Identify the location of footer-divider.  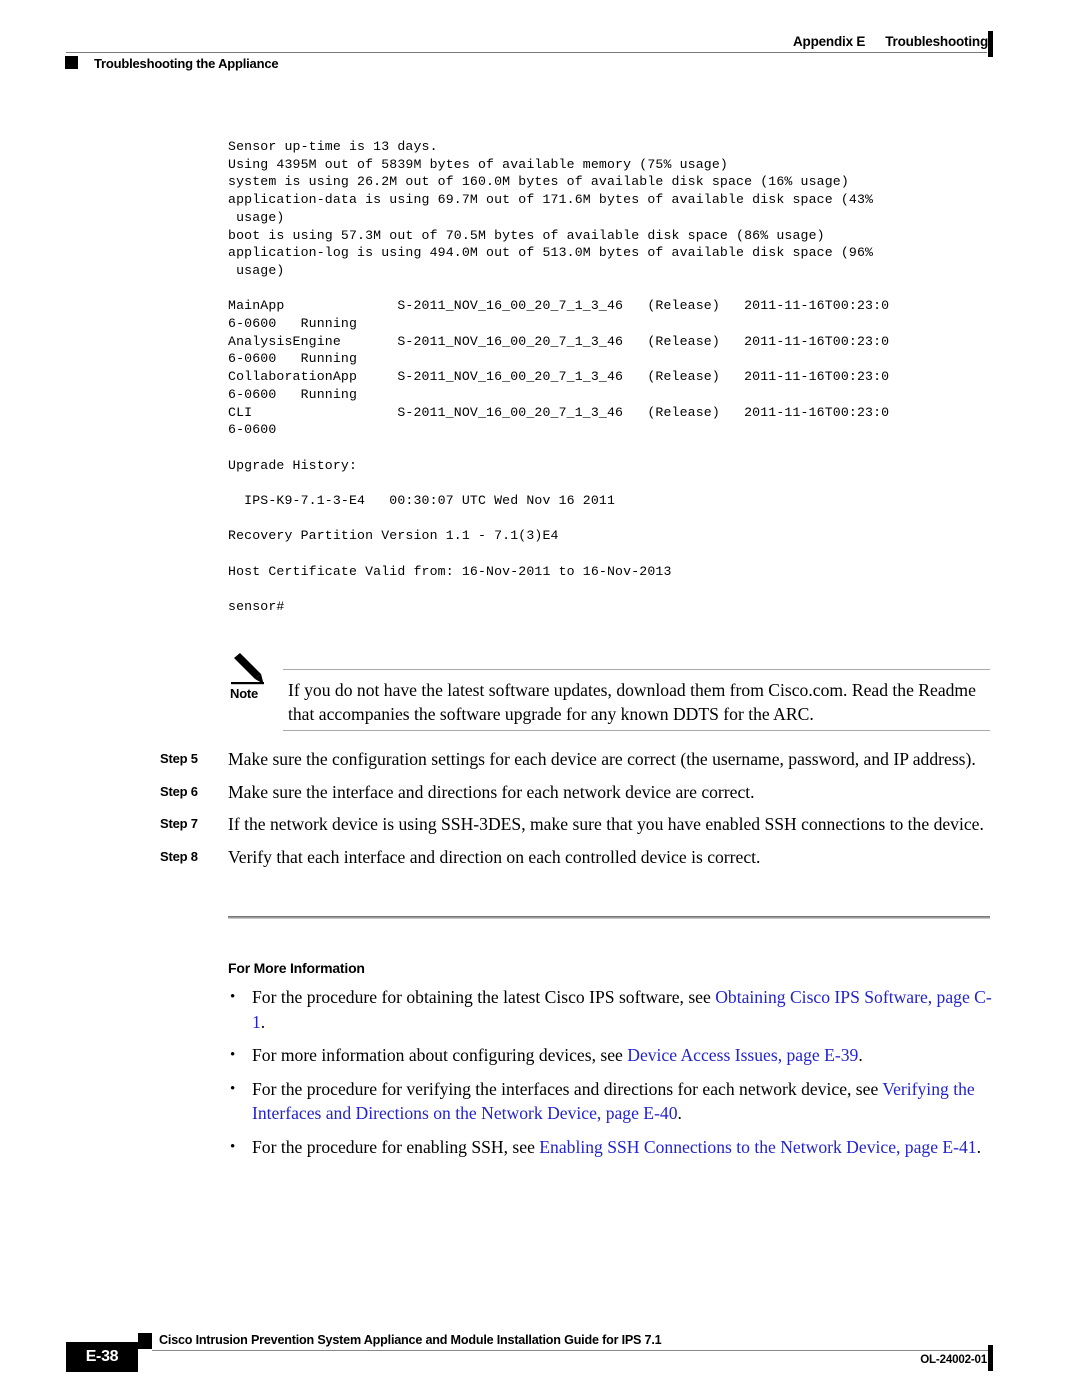
(570, 1350).